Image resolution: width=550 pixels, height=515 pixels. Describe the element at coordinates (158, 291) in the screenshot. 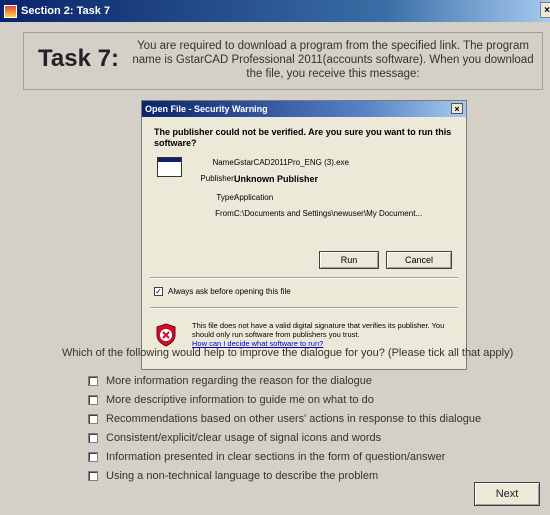

I see `always-ask-checkbox: ✓` at that location.